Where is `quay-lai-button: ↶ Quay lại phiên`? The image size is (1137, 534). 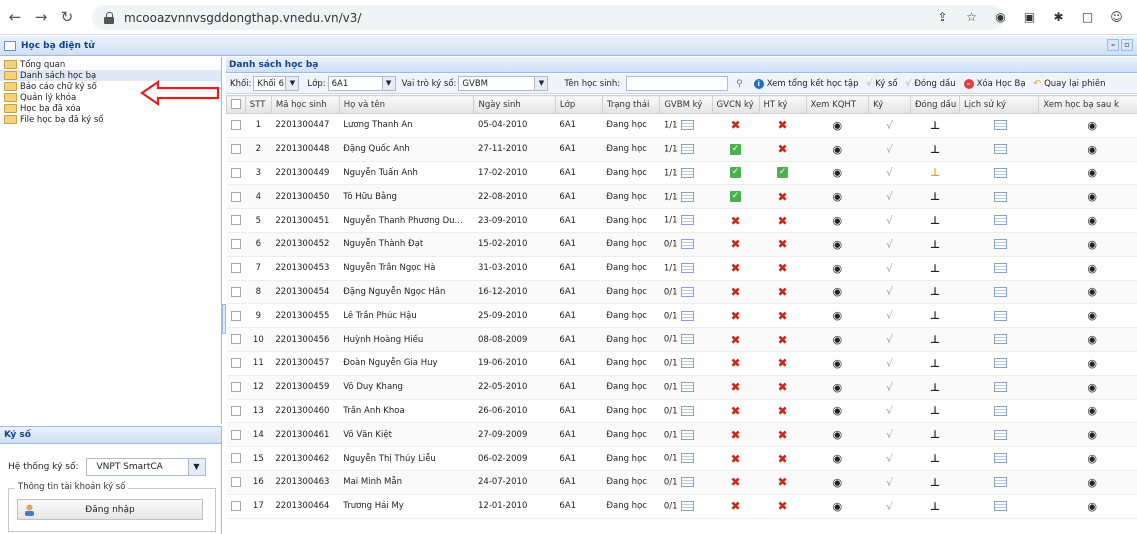 quay-lai-button: ↶ Quay lại phiên is located at coordinates (1070, 84).